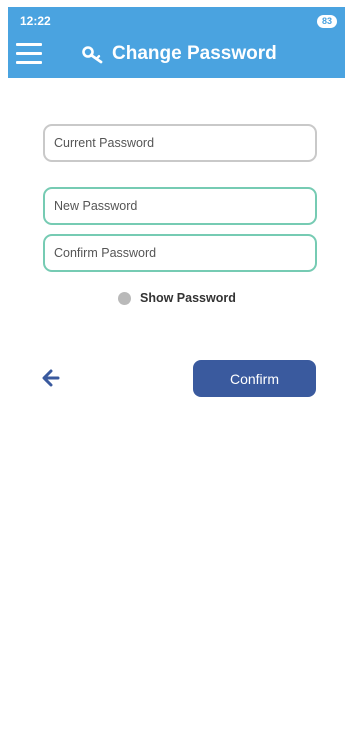 Image resolution: width=345 pixels, height=744 pixels. I want to click on arrow-left-icon, so click(51, 378).